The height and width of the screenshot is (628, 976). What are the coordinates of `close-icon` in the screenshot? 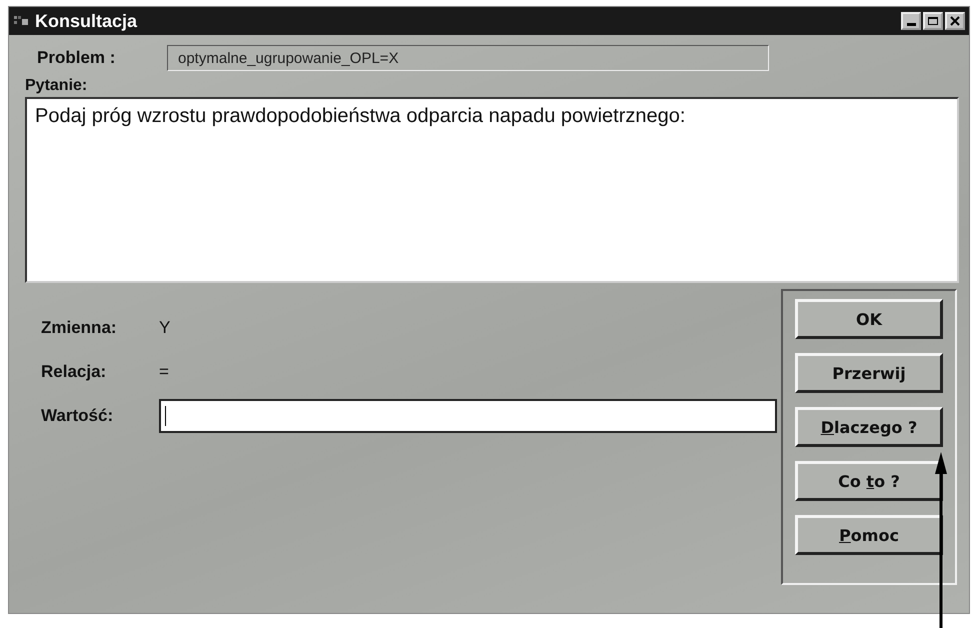 It's located at (955, 21).